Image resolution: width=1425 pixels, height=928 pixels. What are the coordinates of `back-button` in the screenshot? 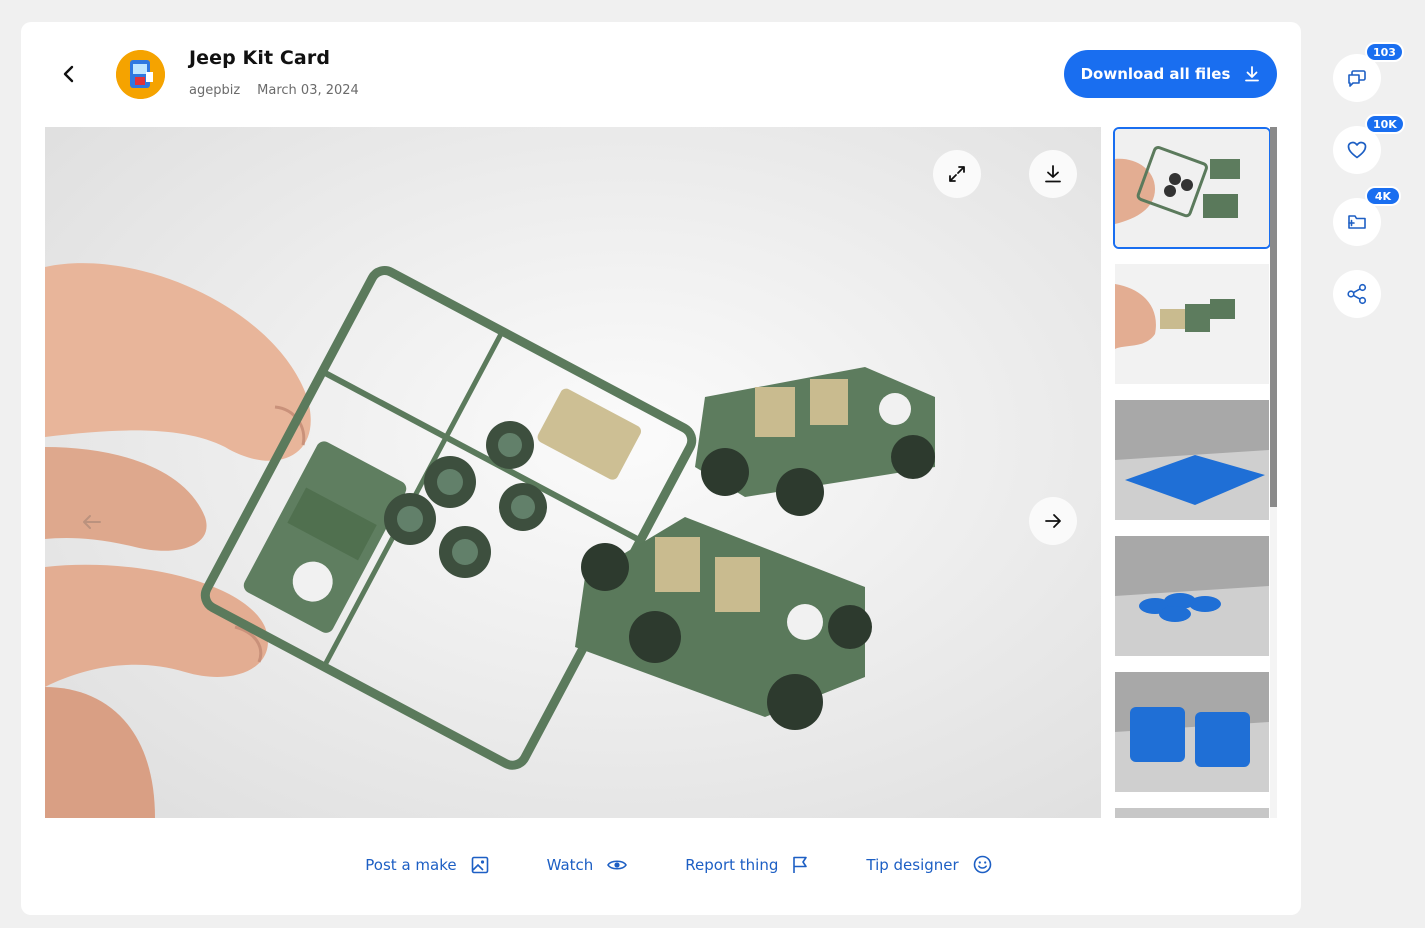 It's located at (69, 74).